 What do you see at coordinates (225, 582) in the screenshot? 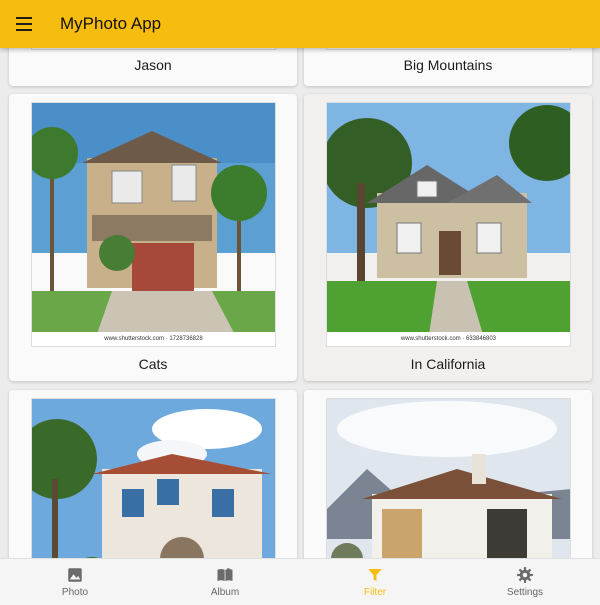
I see `nav-item-album: Album` at bounding box center [225, 582].